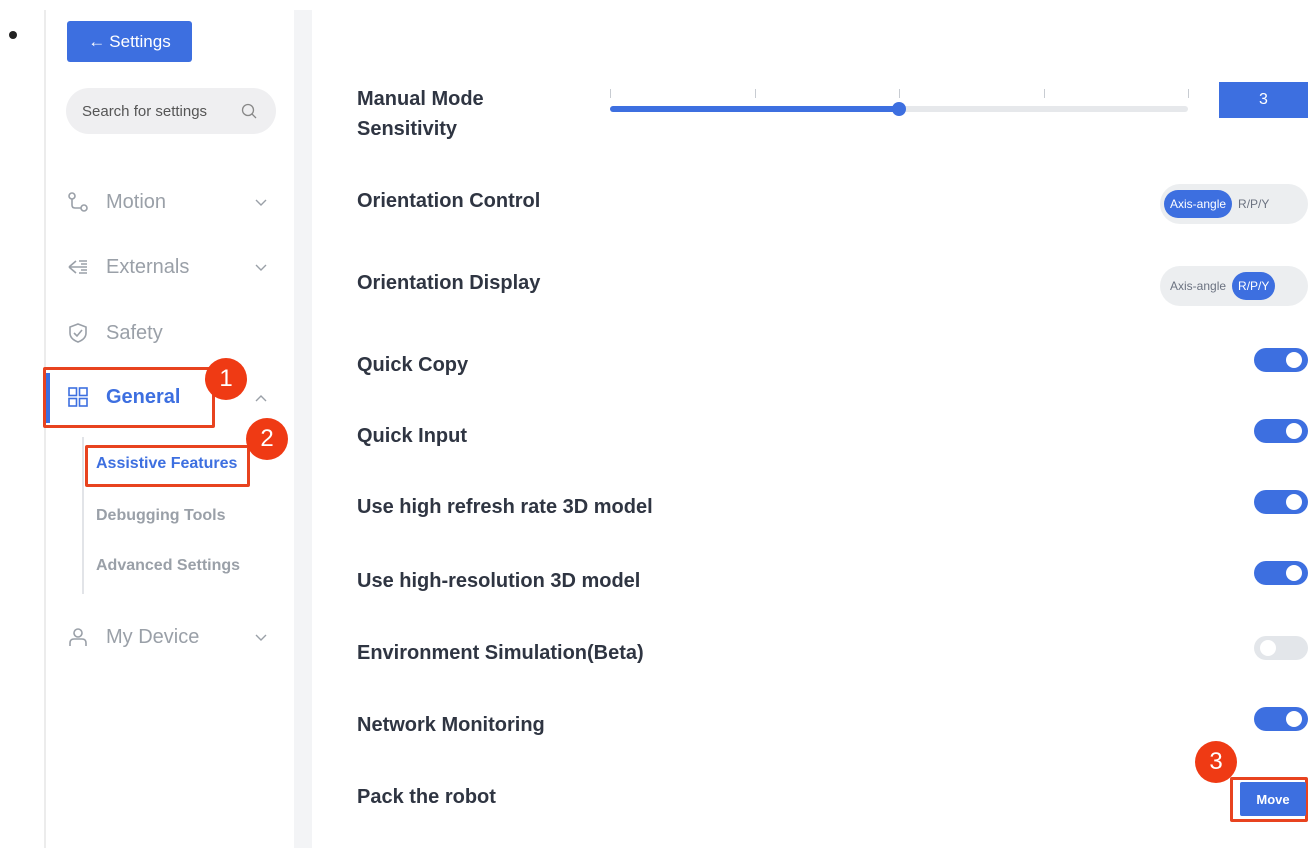  What do you see at coordinates (78, 202) in the screenshot?
I see `motion-icon` at bounding box center [78, 202].